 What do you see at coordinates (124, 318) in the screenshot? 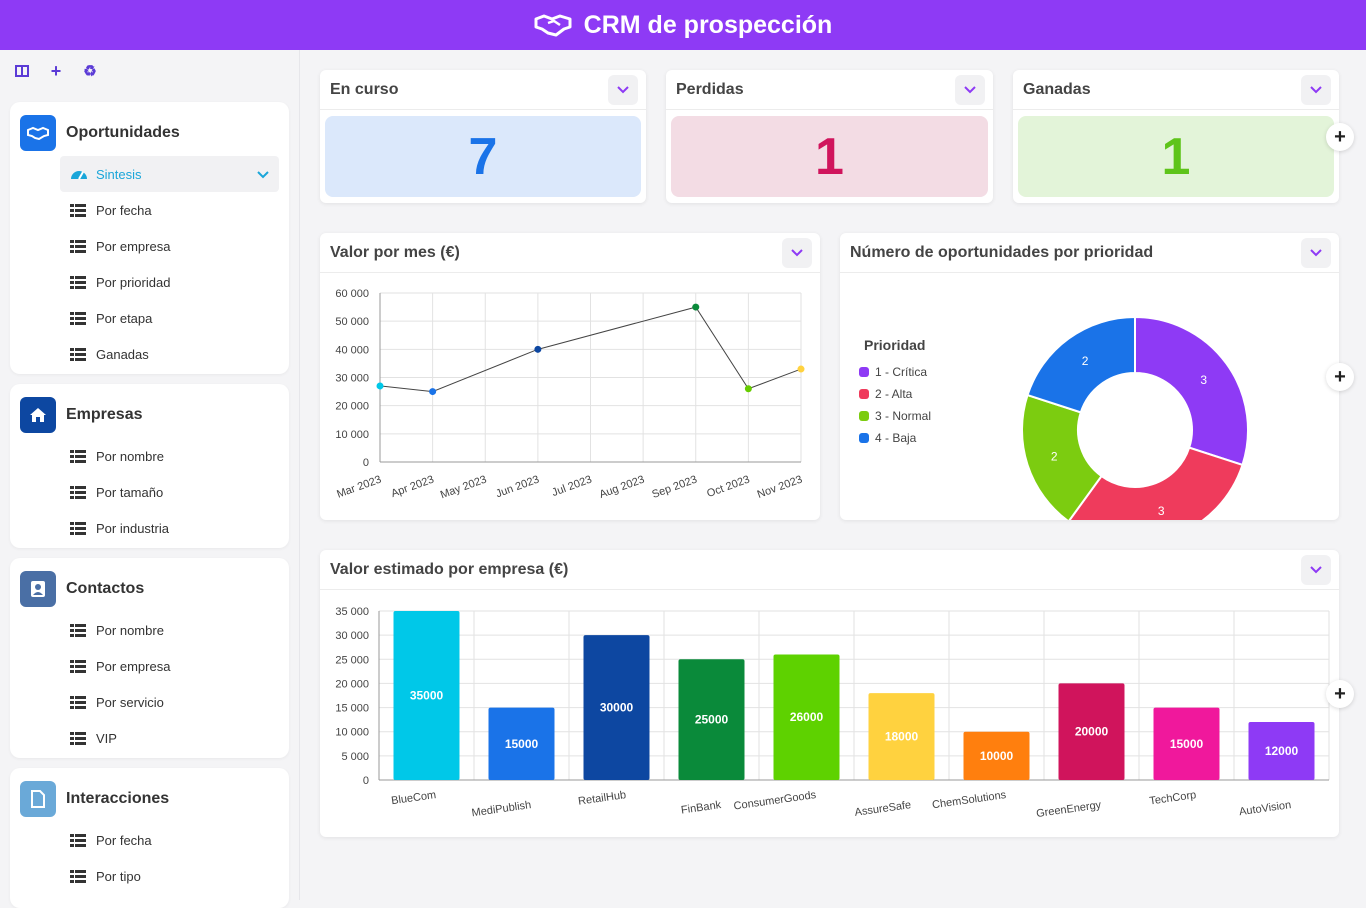
I see `sidebar-item-label: Por etapa` at bounding box center [124, 318].